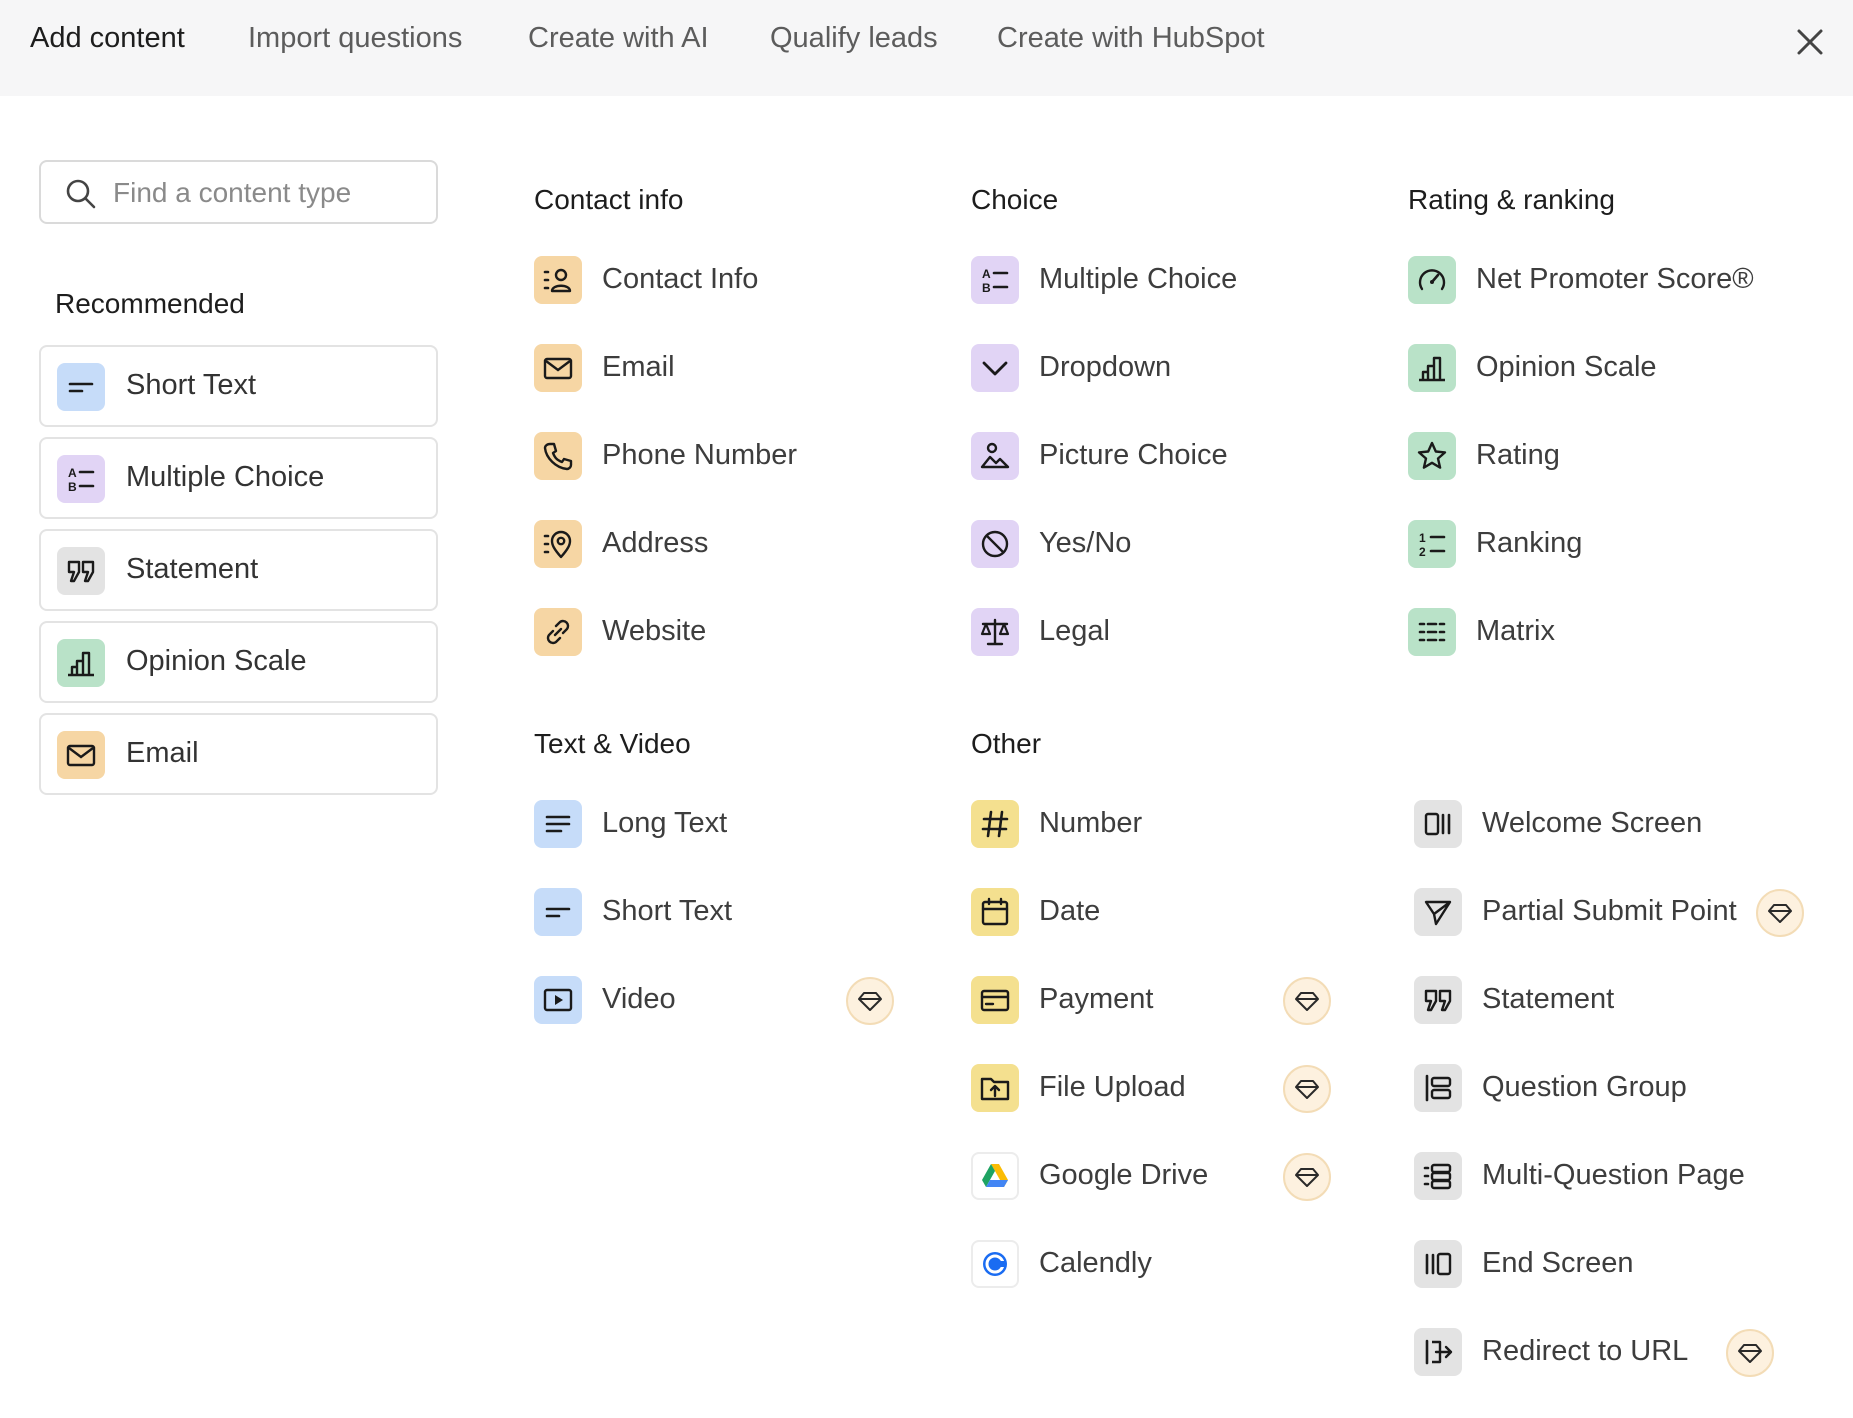 The height and width of the screenshot is (1418, 1853). Describe the element at coordinates (1006, 743) in the screenshot. I see `other-heading: Other` at that location.